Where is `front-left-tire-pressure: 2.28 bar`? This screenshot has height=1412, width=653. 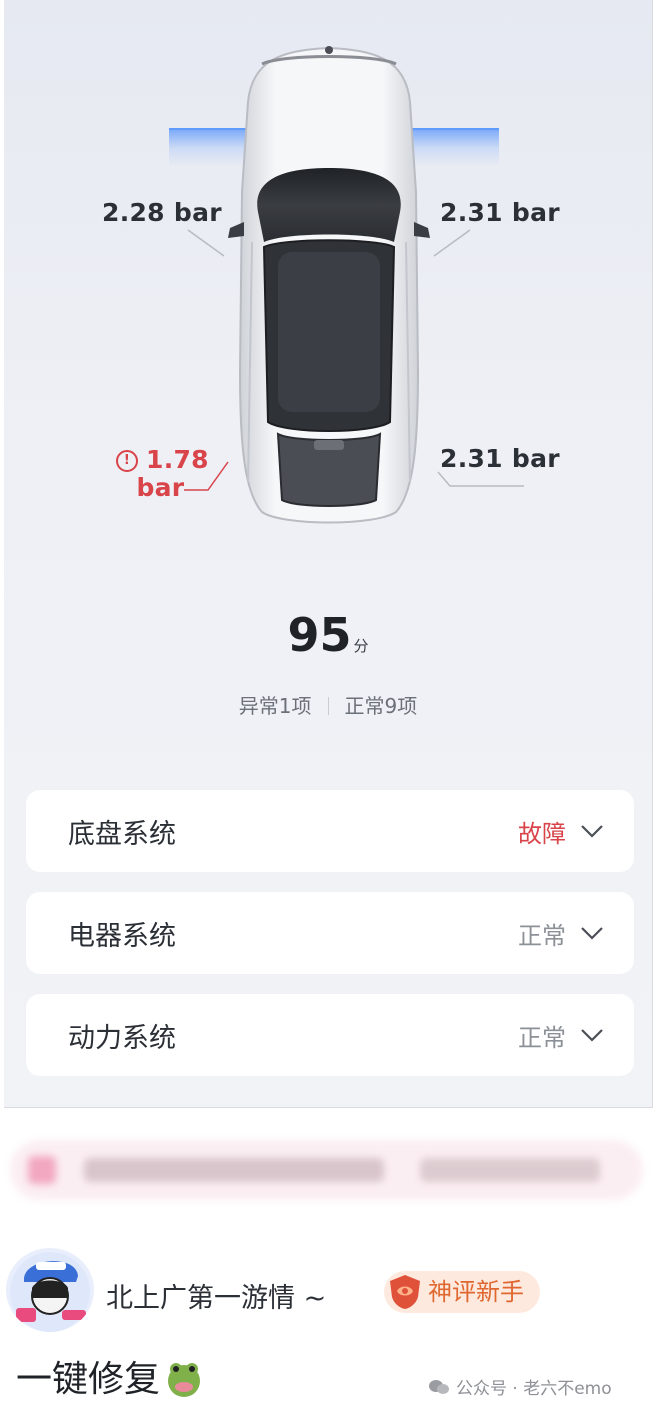 front-left-tire-pressure: 2.28 bar is located at coordinates (162, 212).